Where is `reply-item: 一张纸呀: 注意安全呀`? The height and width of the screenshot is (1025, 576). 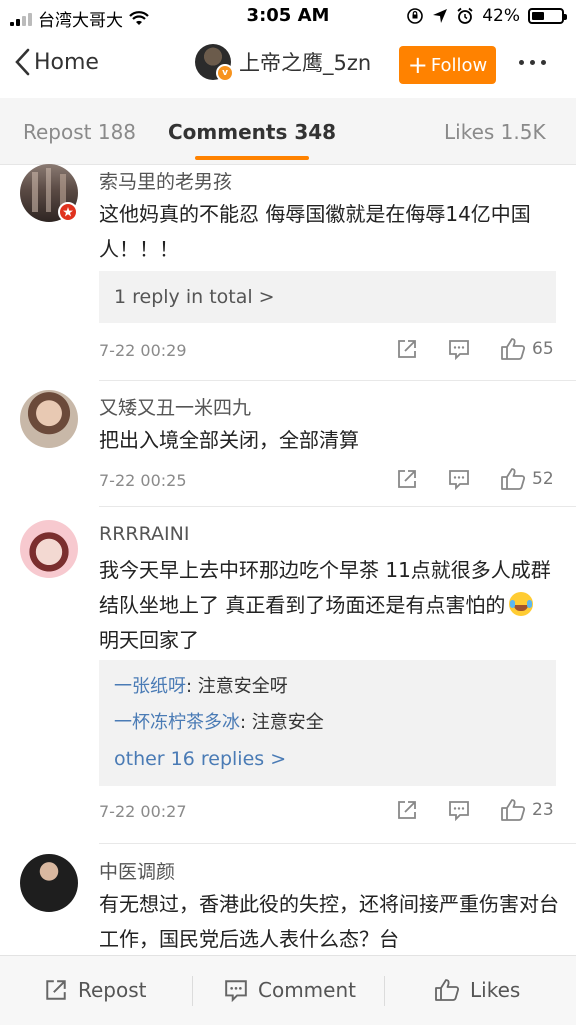
reply-item: 一张纸呀: 注意安全呀 is located at coordinates (327, 687).